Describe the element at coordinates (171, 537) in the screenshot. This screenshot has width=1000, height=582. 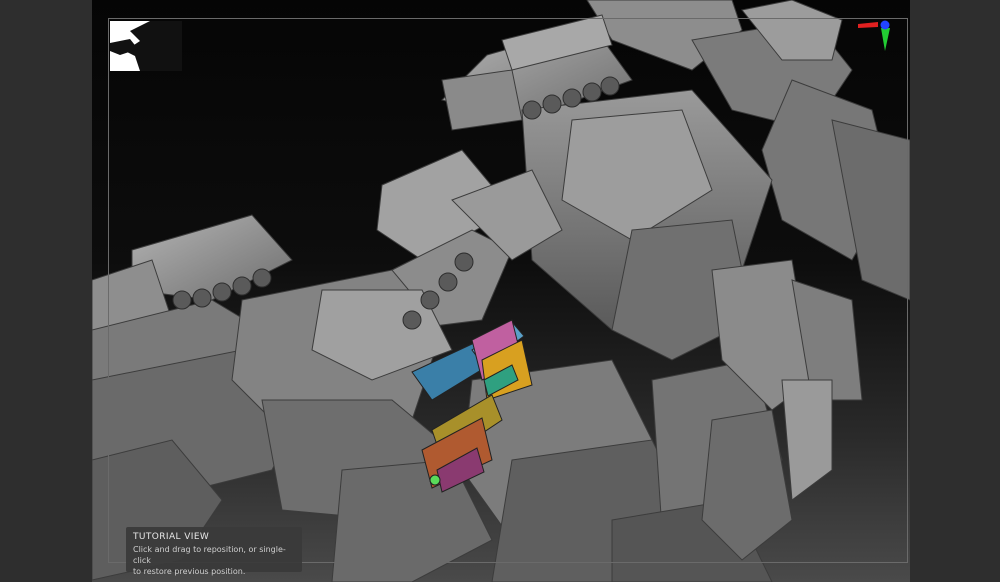
I see `tutorial-title: TUTORIAL VIEW` at that location.